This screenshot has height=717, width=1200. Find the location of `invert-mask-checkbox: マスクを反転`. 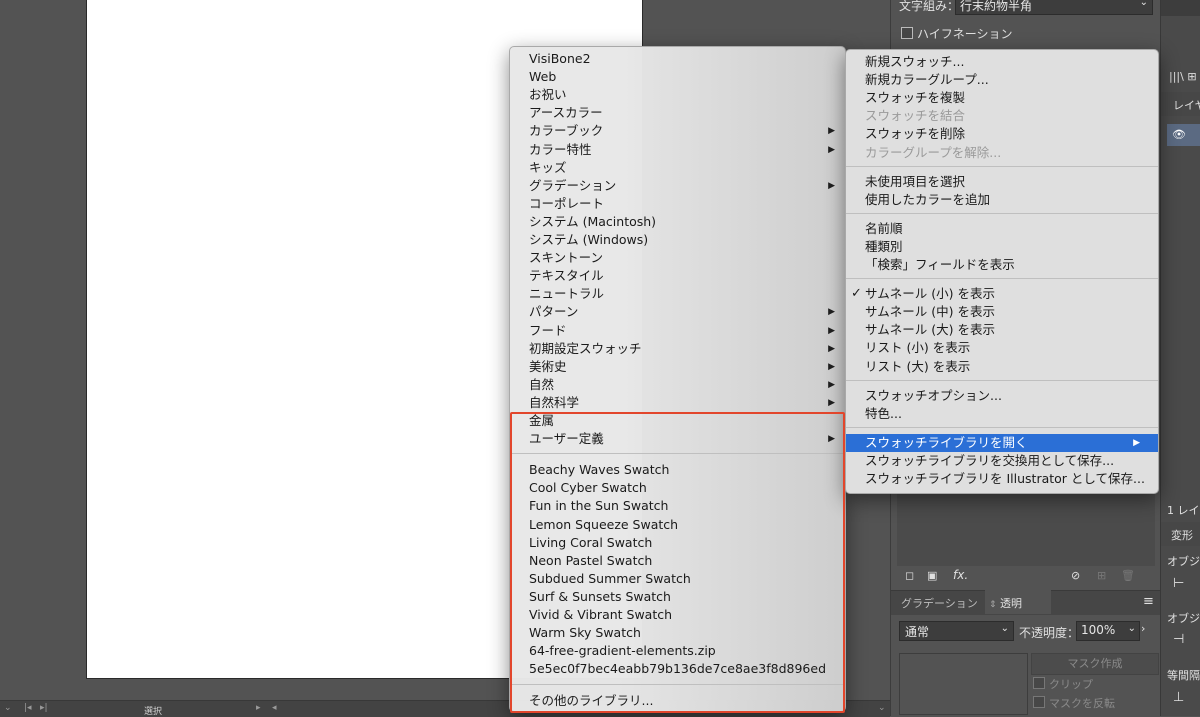

invert-mask-checkbox: マスクを反転 is located at coordinates (1074, 703).